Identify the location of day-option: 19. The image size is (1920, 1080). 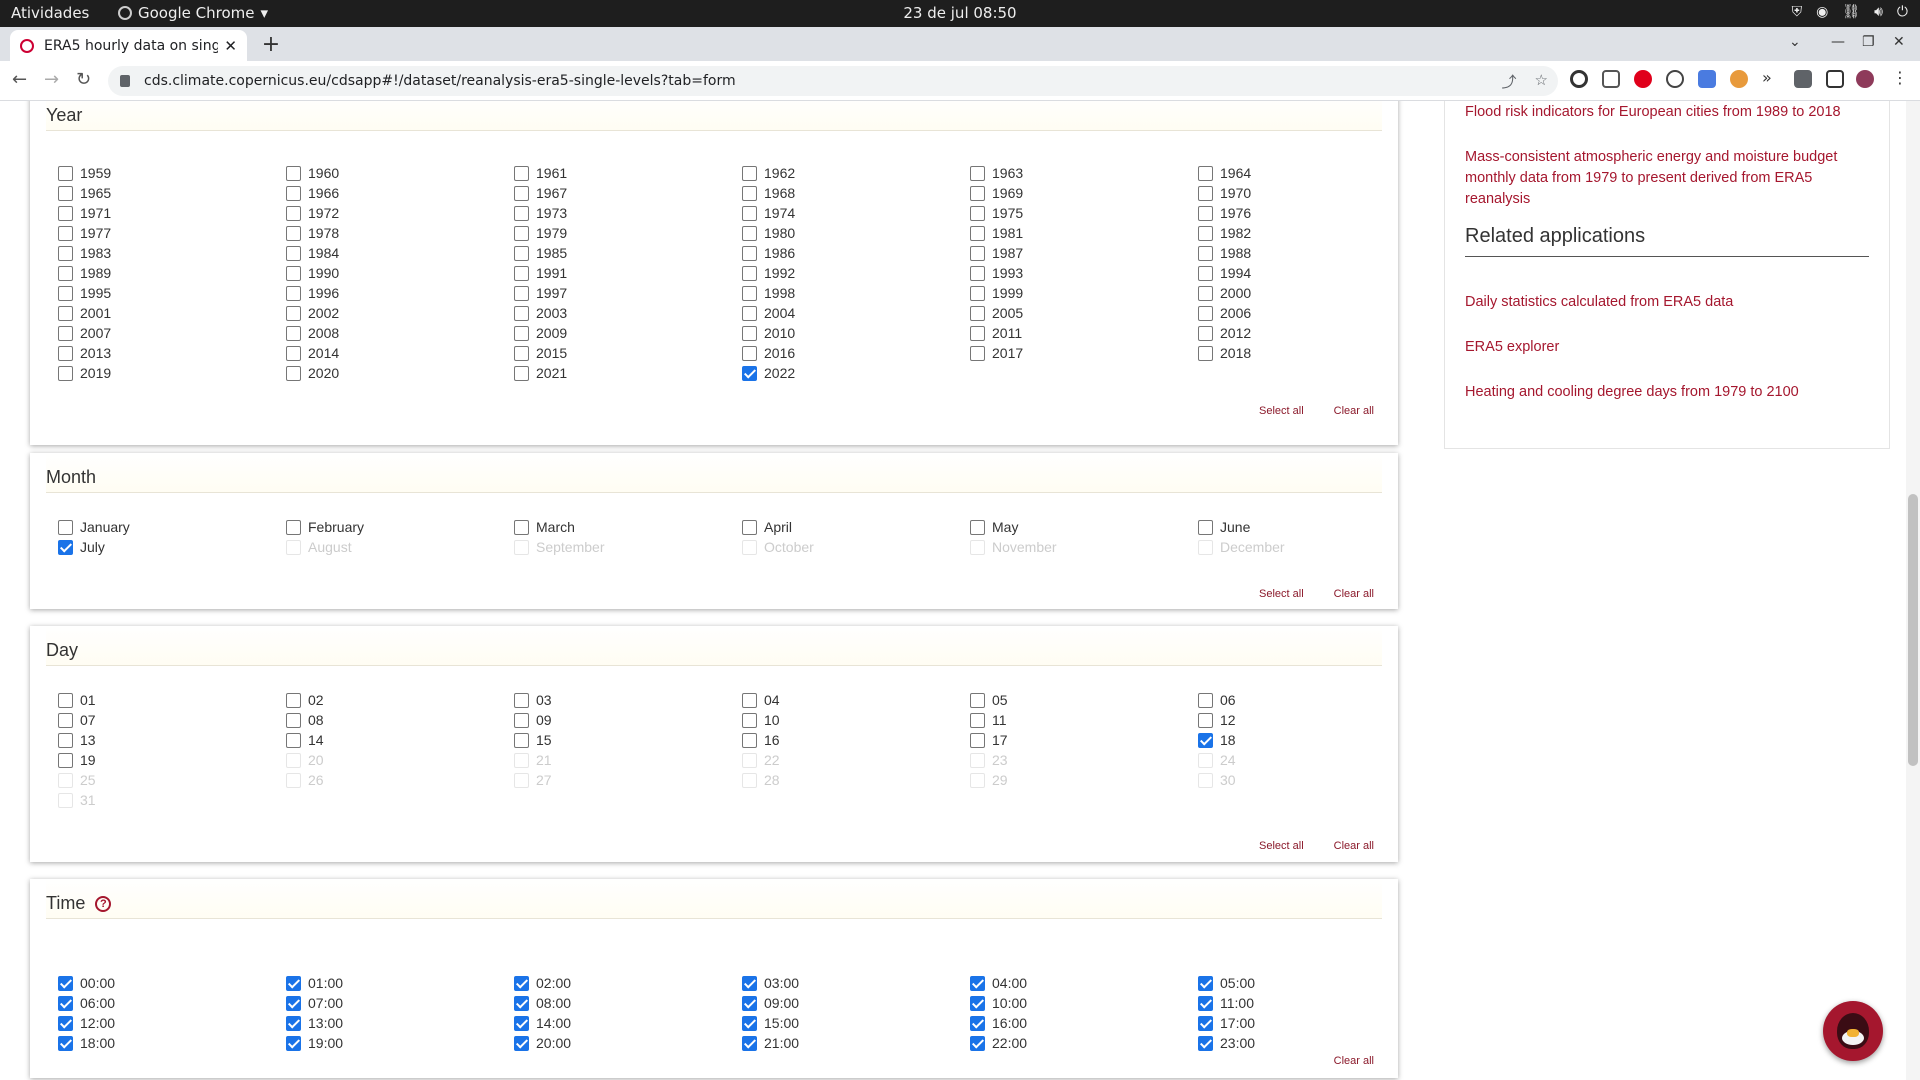
(172, 760).